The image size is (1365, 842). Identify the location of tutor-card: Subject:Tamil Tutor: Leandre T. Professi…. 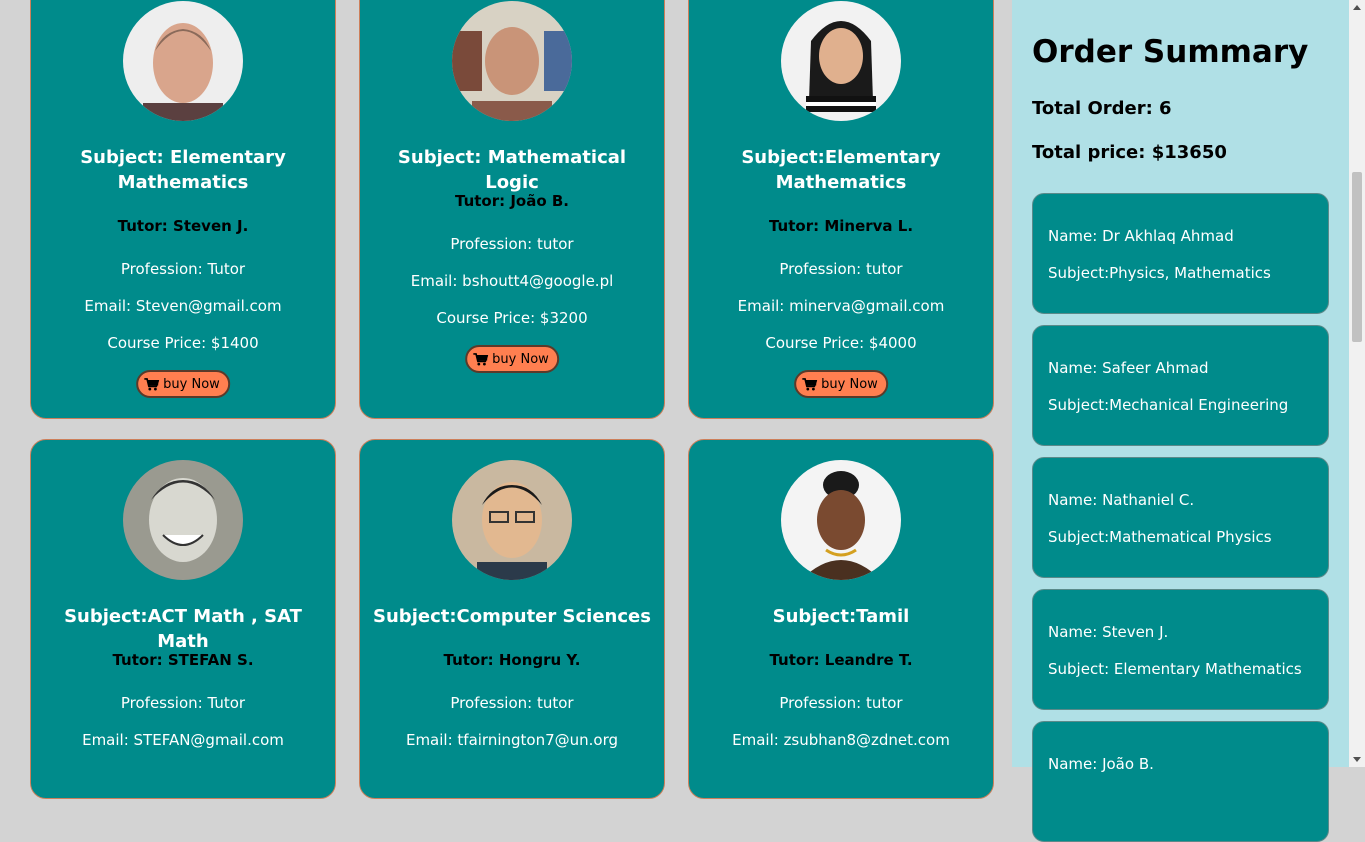
(841, 619).